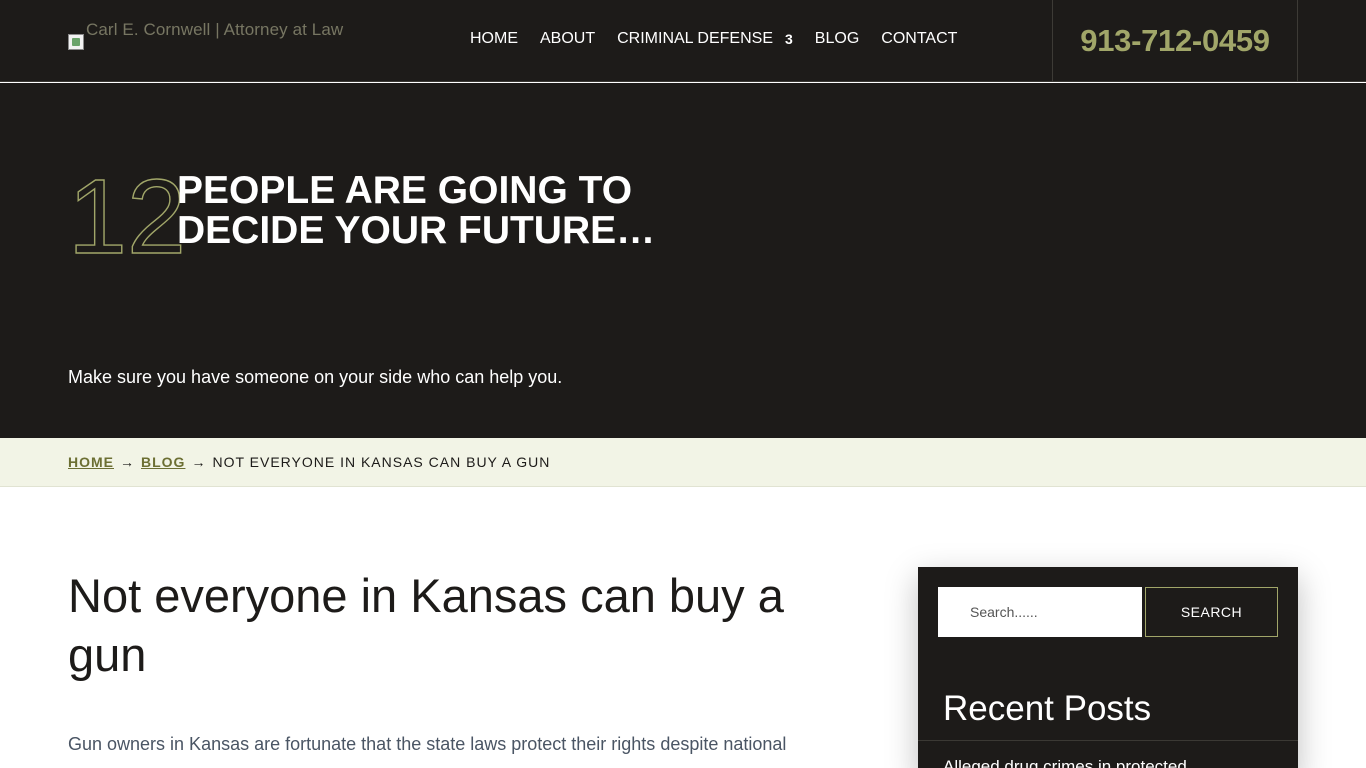 The image size is (1366, 768). I want to click on site-logo: Carl E. Cornwell | Attorney at Law, so click(205, 35).